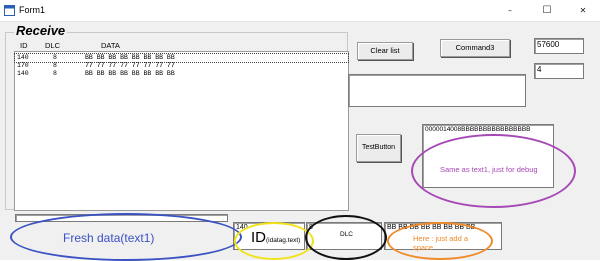  What do you see at coordinates (437, 90) in the screenshot?
I see `blank-textbox` at bounding box center [437, 90].